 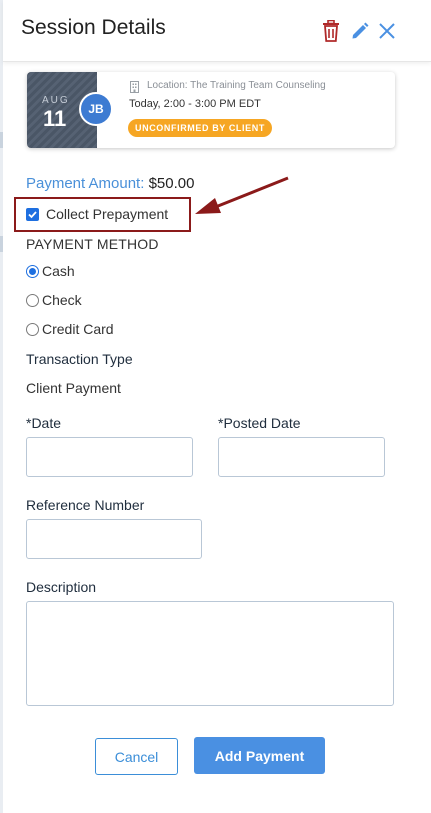 What do you see at coordinates (217, 31) in the screenshot?
I see `panel-header: Session Details` at bounding box center [217, 31].